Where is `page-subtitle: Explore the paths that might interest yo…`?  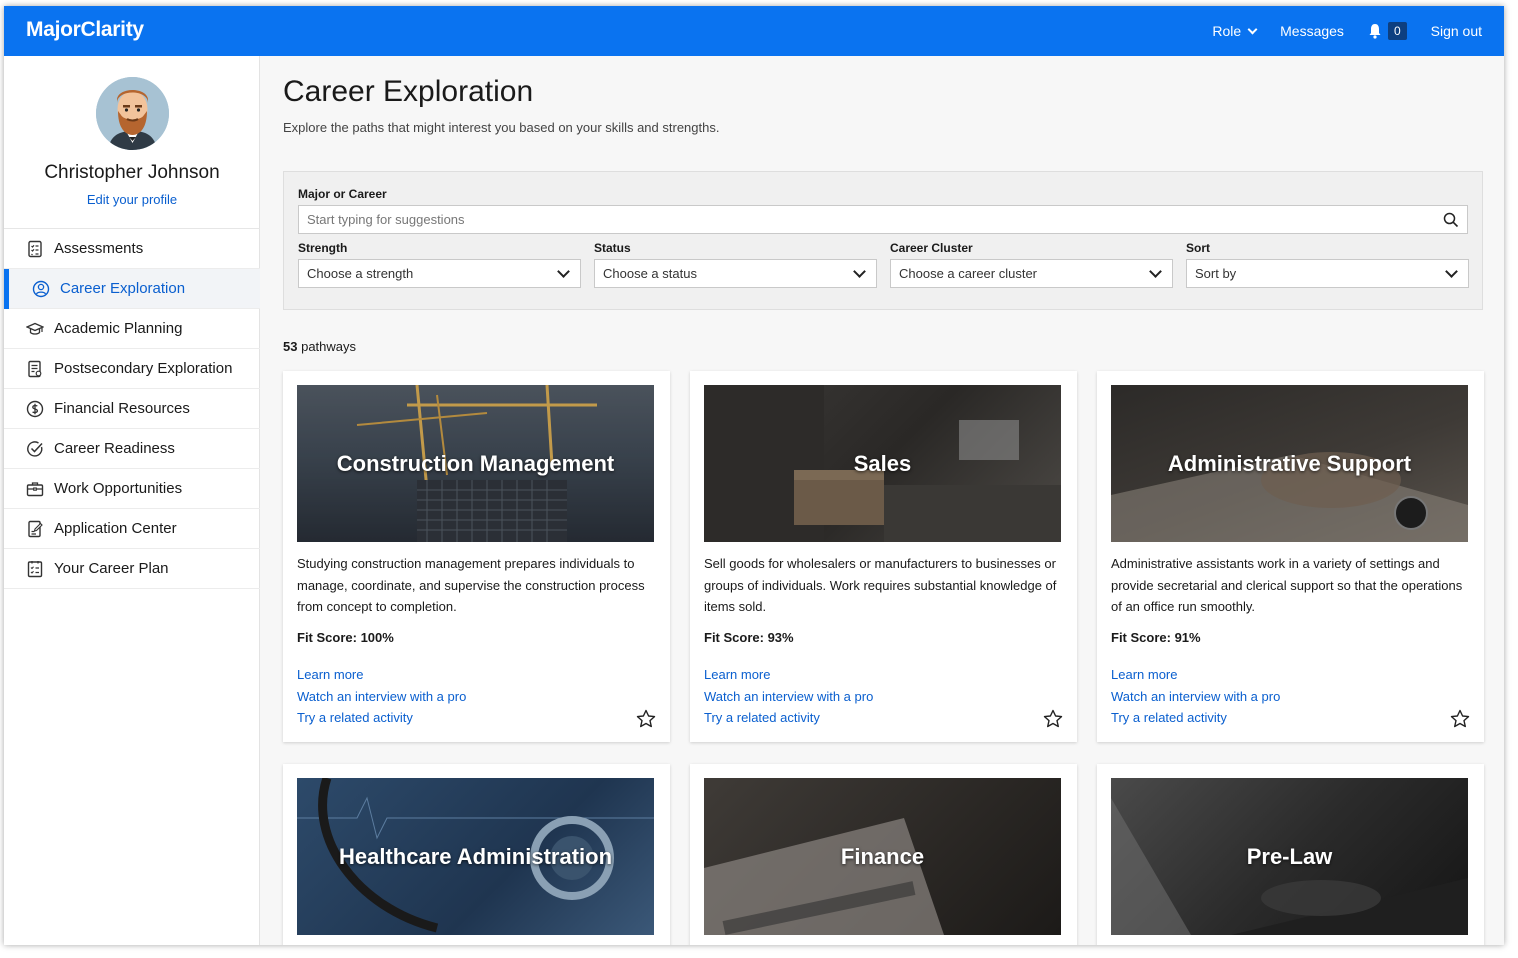 page-subtitle: Explore the paths that might interest yo… is located at coordinates (501, 127).